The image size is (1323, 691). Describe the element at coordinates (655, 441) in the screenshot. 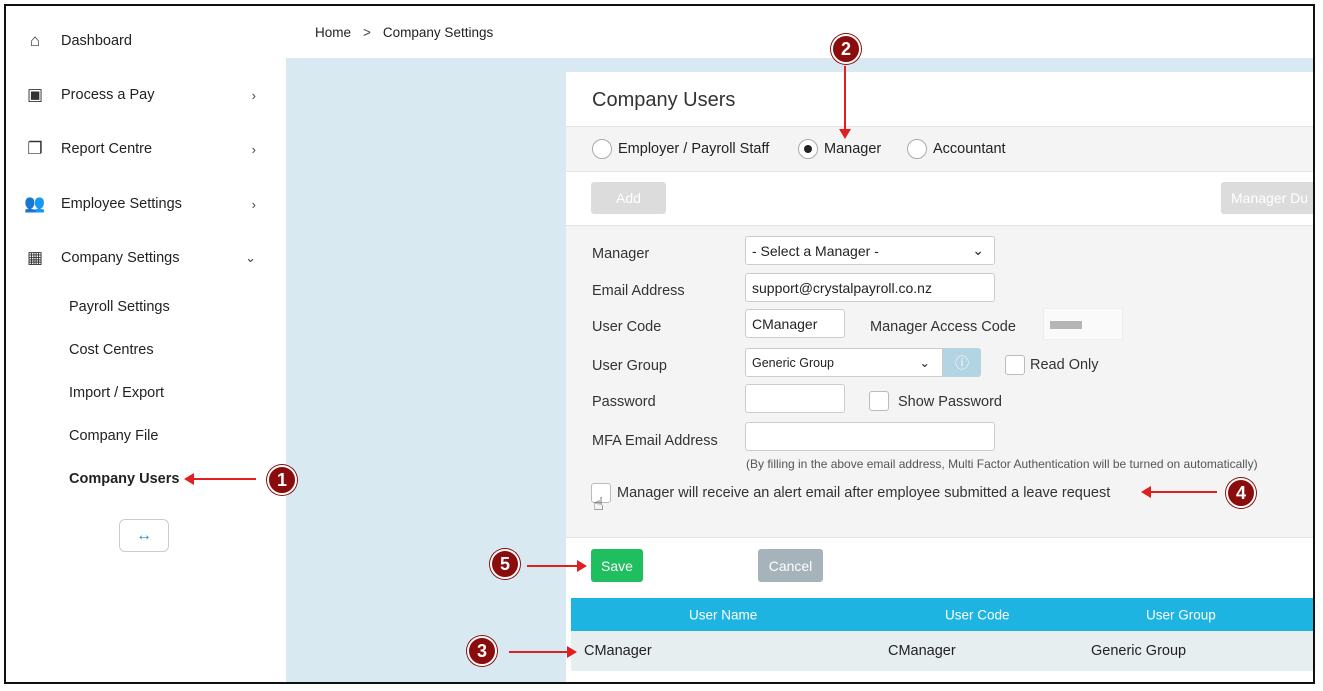

I see `mfa-email-label: MFA Email Address` at that location.